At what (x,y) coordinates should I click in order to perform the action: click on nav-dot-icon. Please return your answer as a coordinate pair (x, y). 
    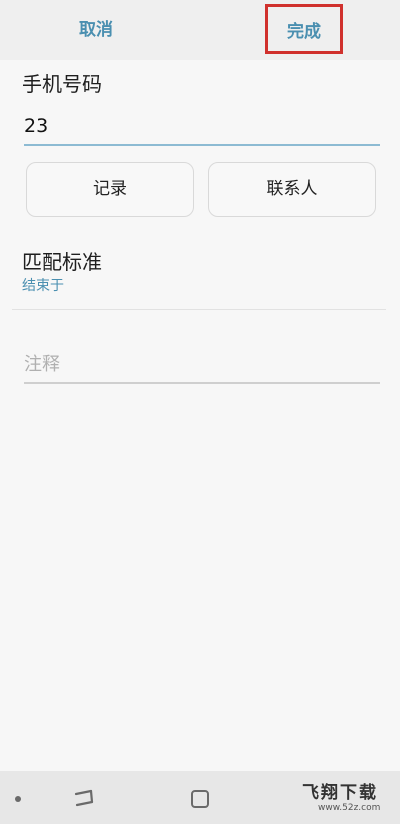
    Looking at the image, I should click on (18, 799).